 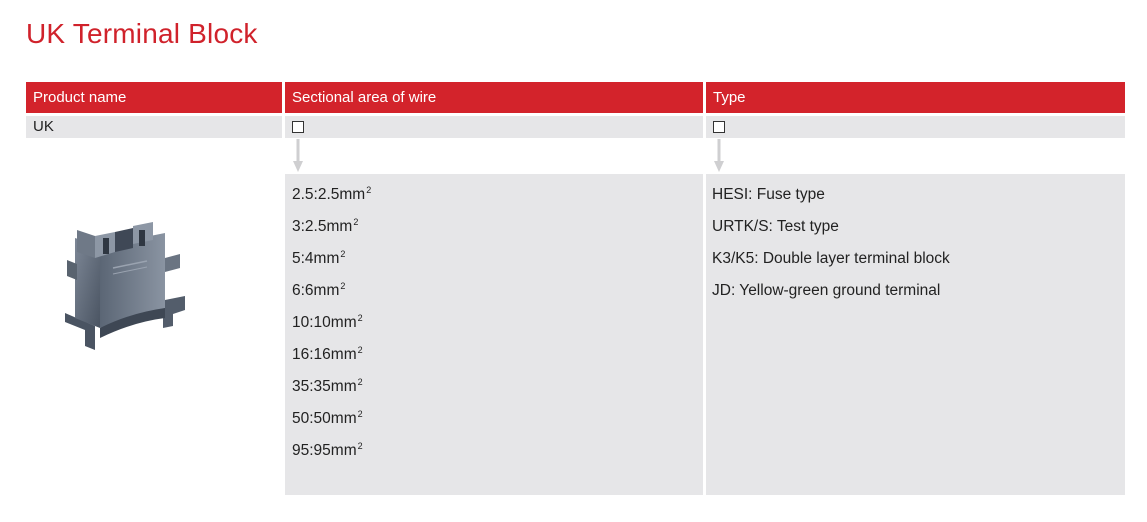 What do you see at coordinates (494, 97) in the screenshot?
I see `header-sectional-area: Sectional area of wire` at bounding box center [494, 97].